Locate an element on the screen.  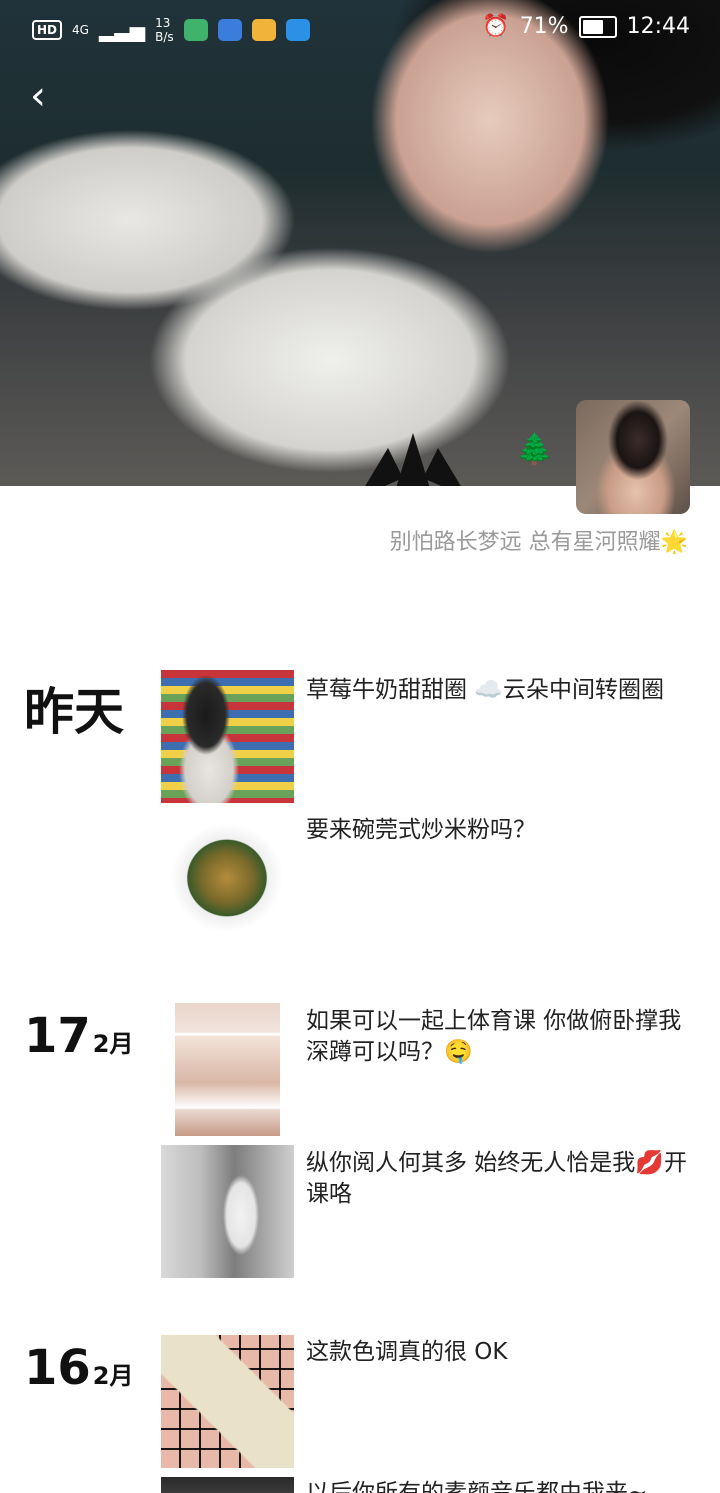
post-text: 纵你阅人何其多 始终无人恰是我💋开课咯 is located at coordinates (501, 1179).